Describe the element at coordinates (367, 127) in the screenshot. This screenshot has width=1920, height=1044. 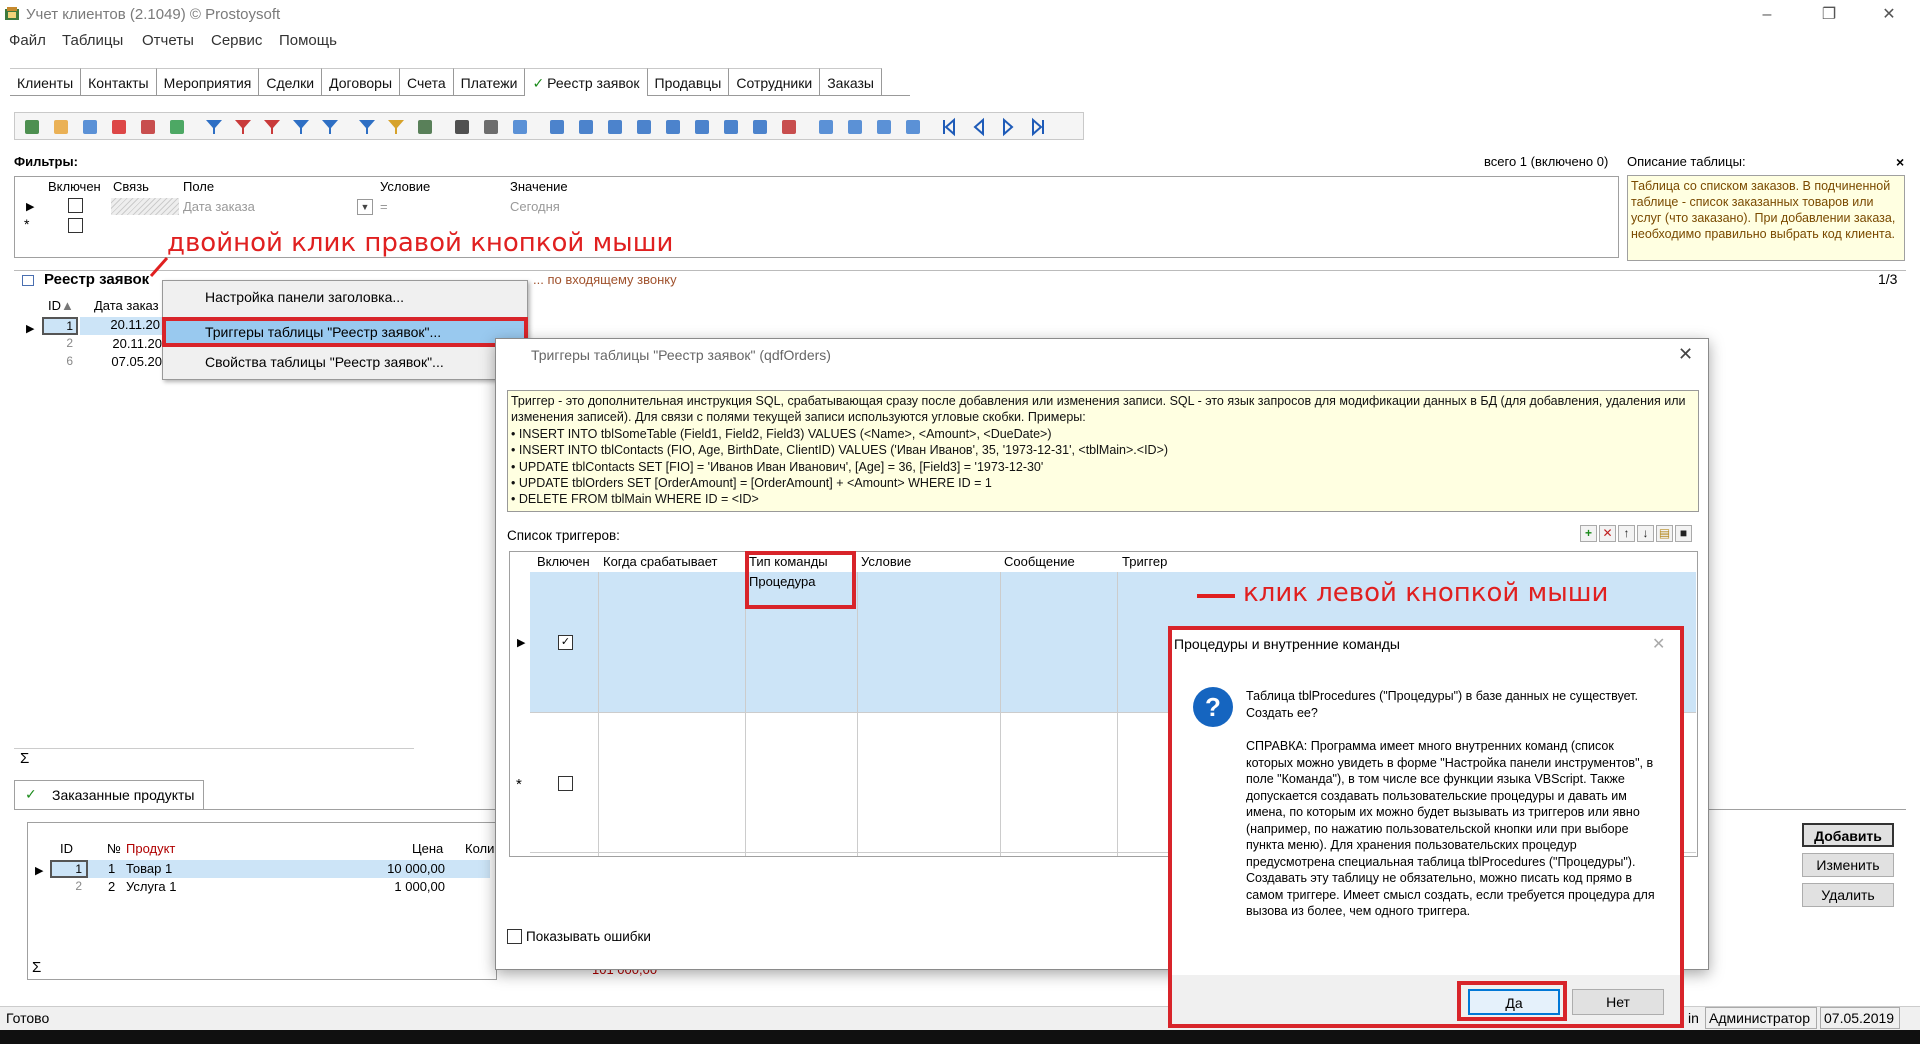
I see `filter-active-icon` at that location.